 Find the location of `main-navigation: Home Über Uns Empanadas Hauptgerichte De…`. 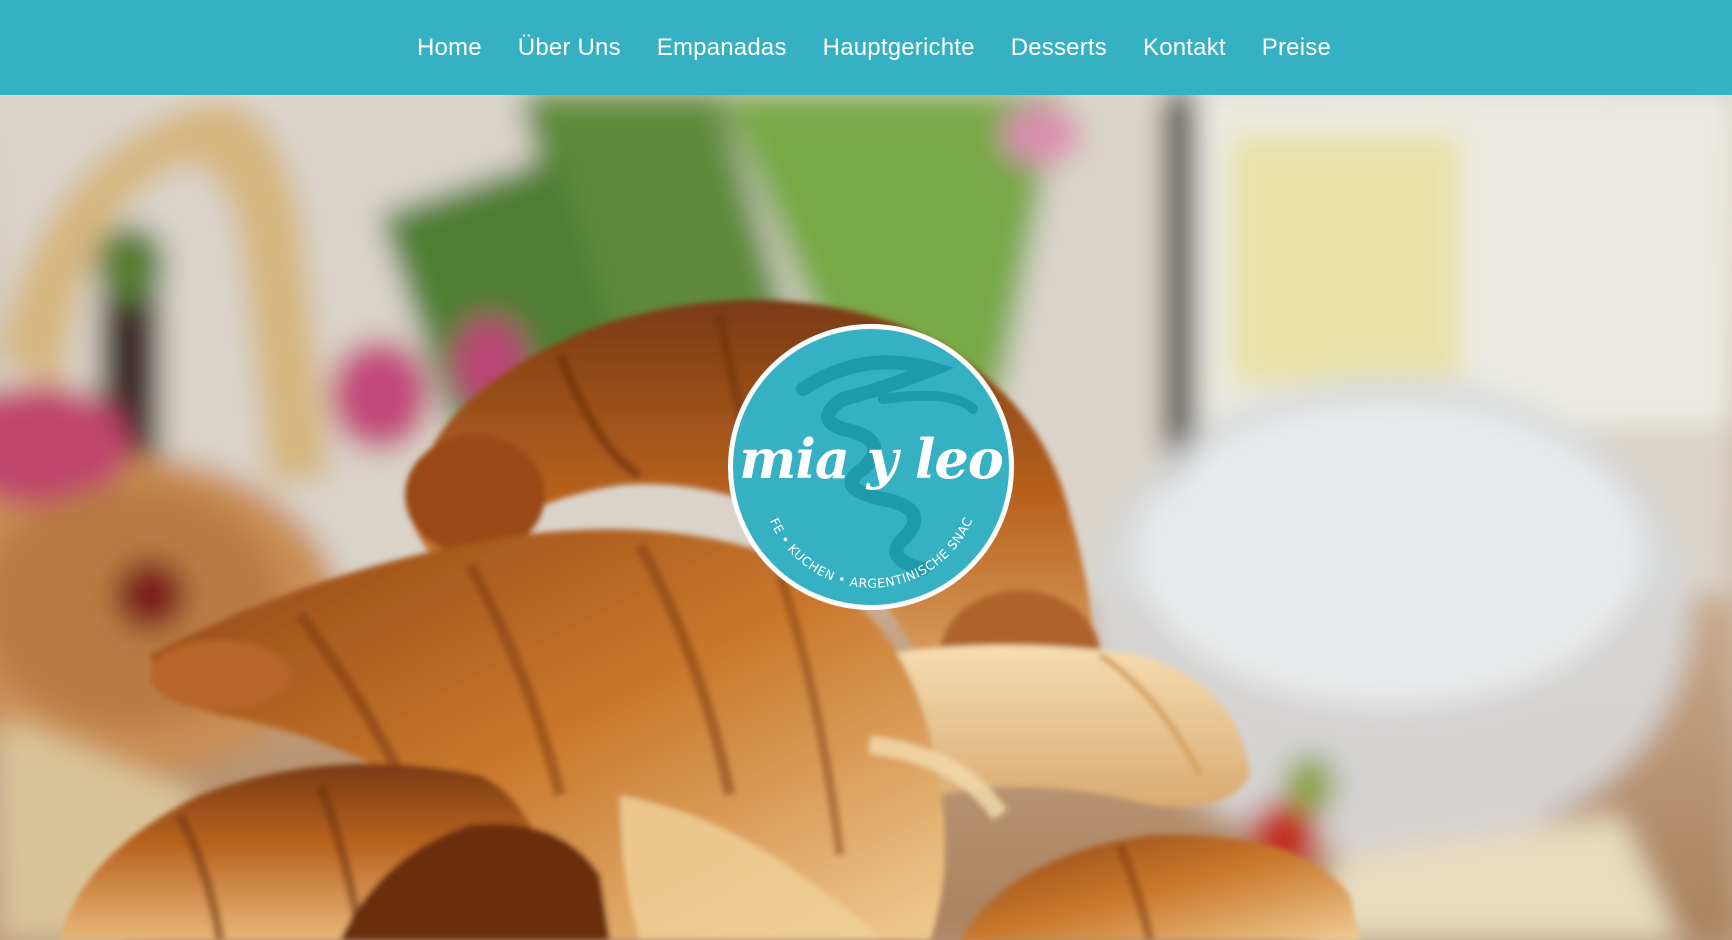

main-navigation: Home Über Uns Empanadas Hauptgerichte De… is located at coordinates (866, 47).